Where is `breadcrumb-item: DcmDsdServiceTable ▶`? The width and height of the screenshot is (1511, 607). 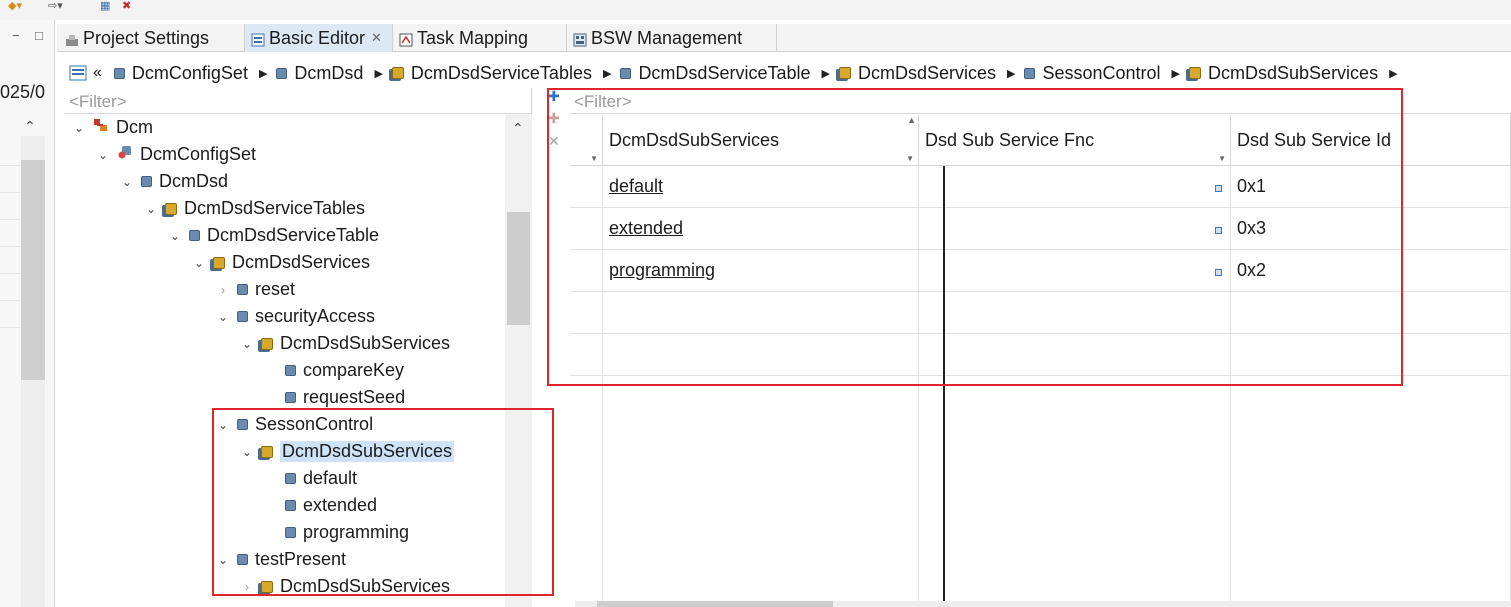 breadcrumb-item: DcmDsdServiceTable ▶ is located at coordinates (725, 73).